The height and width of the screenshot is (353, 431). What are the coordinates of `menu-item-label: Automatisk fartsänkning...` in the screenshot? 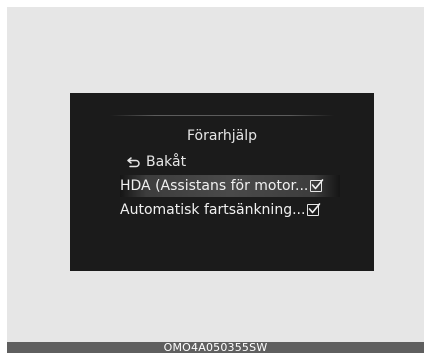 It's located at (213, 210).